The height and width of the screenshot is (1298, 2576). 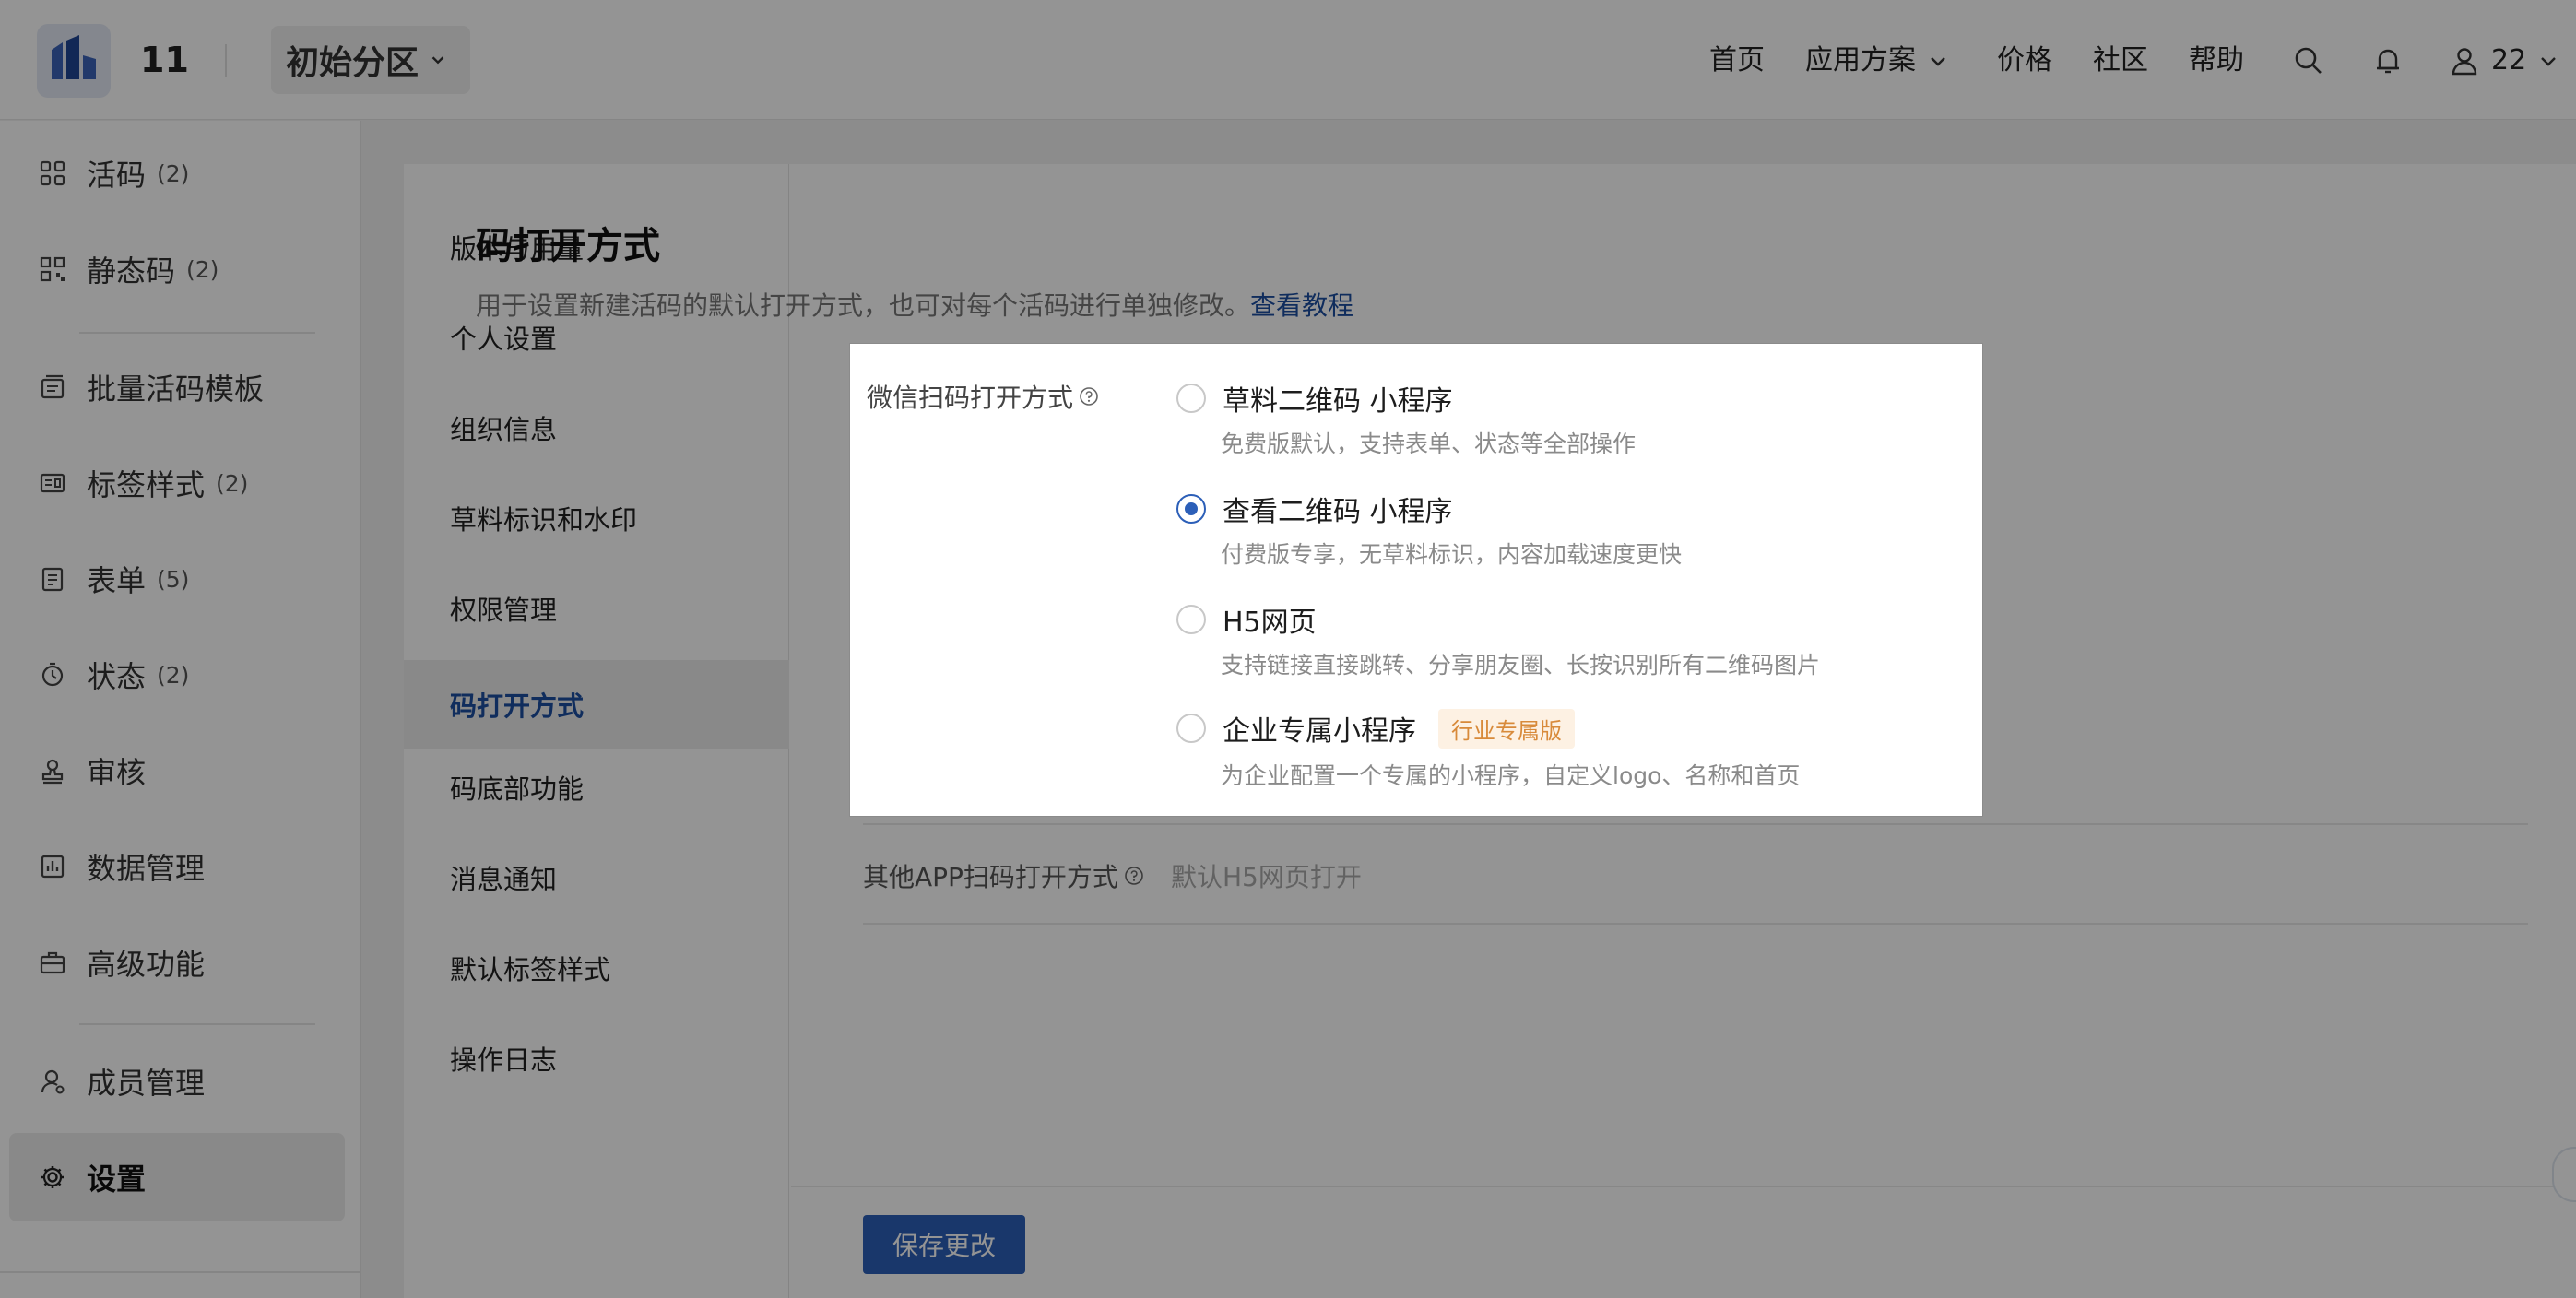 I want to click on radio-option-view-qrcode: 查看二维码 小程序, so click(x=1314, y=509).